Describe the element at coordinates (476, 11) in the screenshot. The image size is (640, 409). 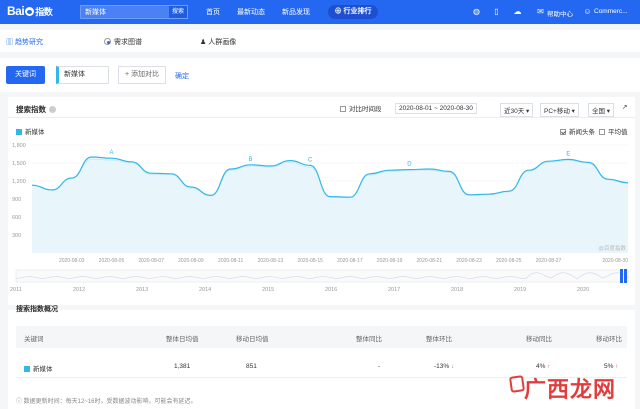
I see `notification-icon: ◍` at that location.